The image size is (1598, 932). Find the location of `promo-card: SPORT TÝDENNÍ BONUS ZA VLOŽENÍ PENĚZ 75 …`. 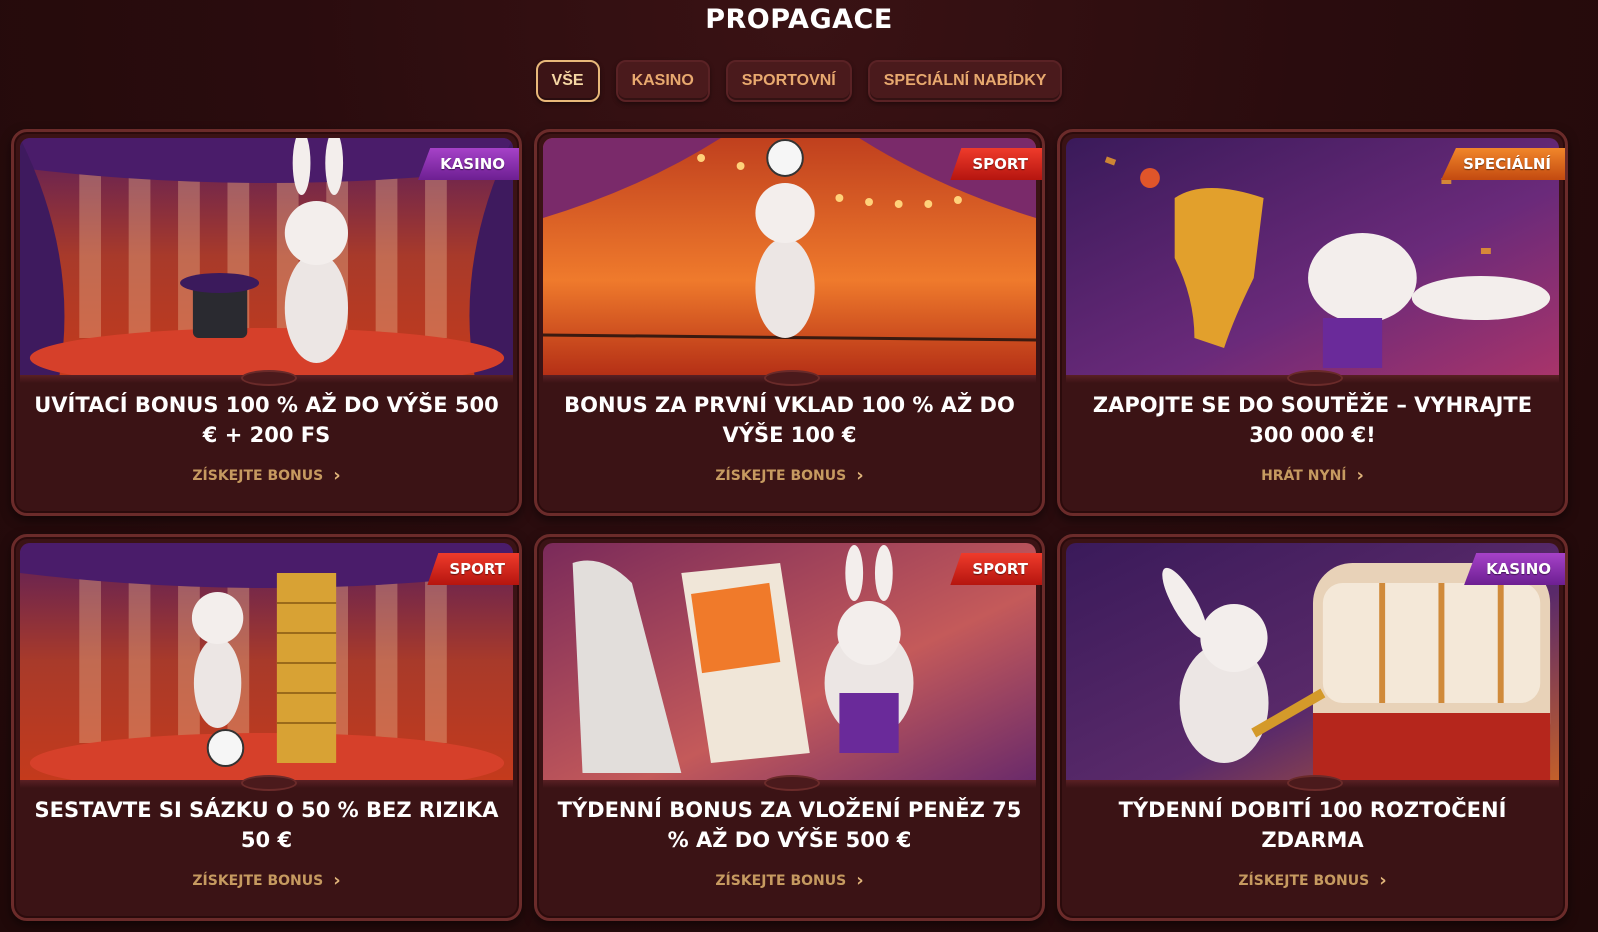

promo-card: SPORT TÝDENNÍ BONUS ZA VLOŽENÍ PENĚZ 75 … is located at coordinates (789, 727).